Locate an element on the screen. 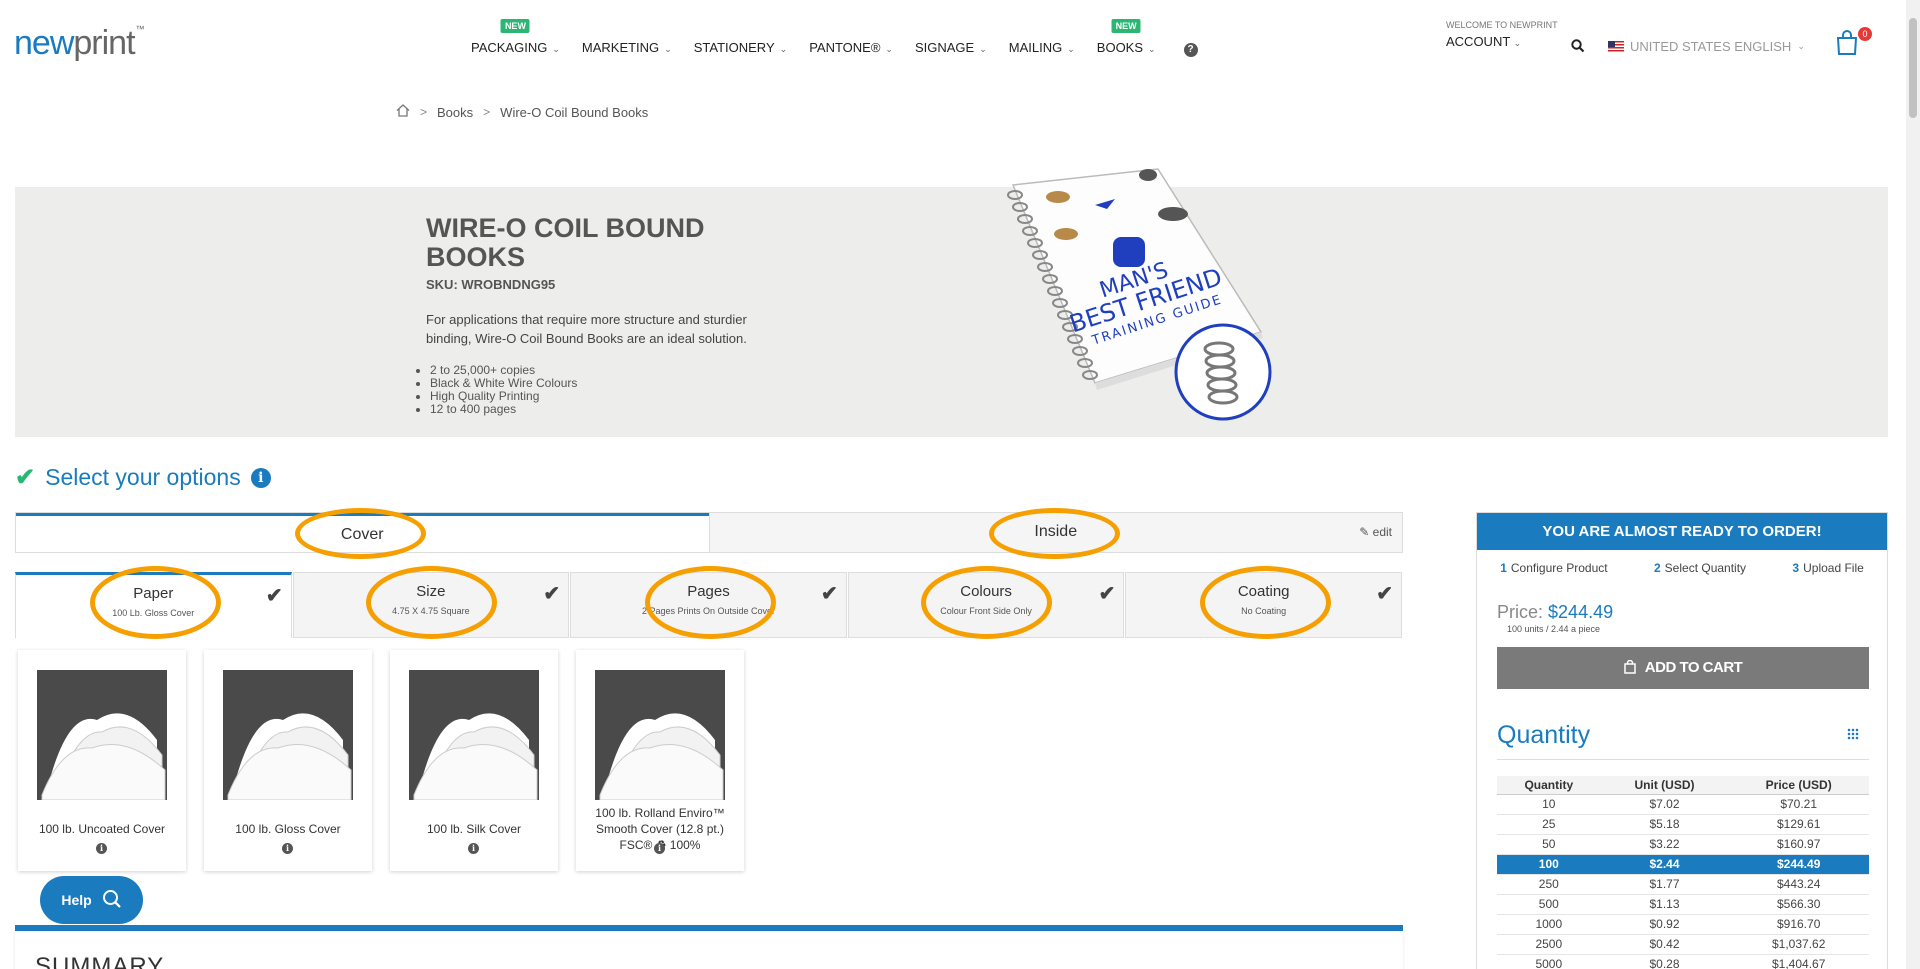 Image resolution: width=1920 pixels, height=969 pixels. quantity-row: 1000 $0.92 $916.70 is located at coordinates (1683, 924).